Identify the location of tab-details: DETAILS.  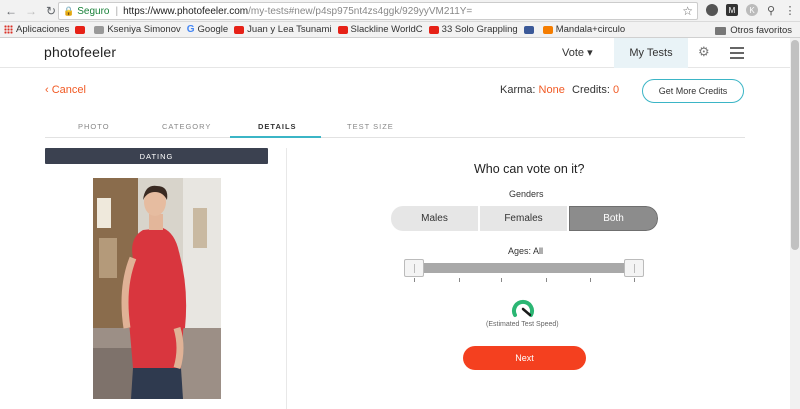
(277, 126).